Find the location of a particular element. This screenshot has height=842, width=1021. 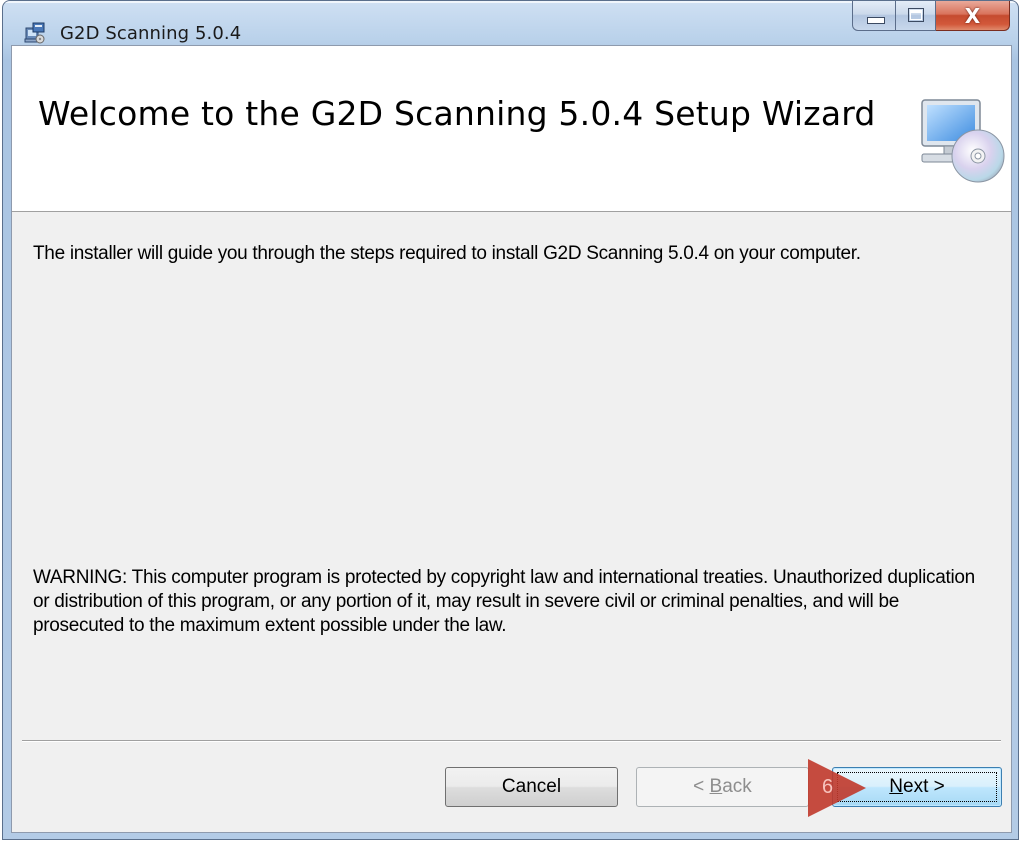

window-title: G2D Scanning 5.0.4 is located at coordinates (151, 33).